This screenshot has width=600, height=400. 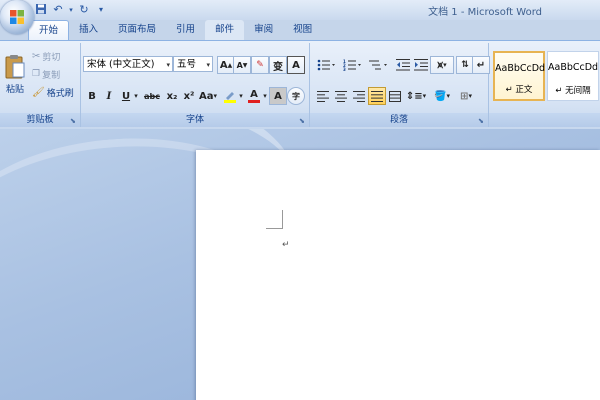 I want to click on tab-review: 审阅, so click(x=263, y=30).